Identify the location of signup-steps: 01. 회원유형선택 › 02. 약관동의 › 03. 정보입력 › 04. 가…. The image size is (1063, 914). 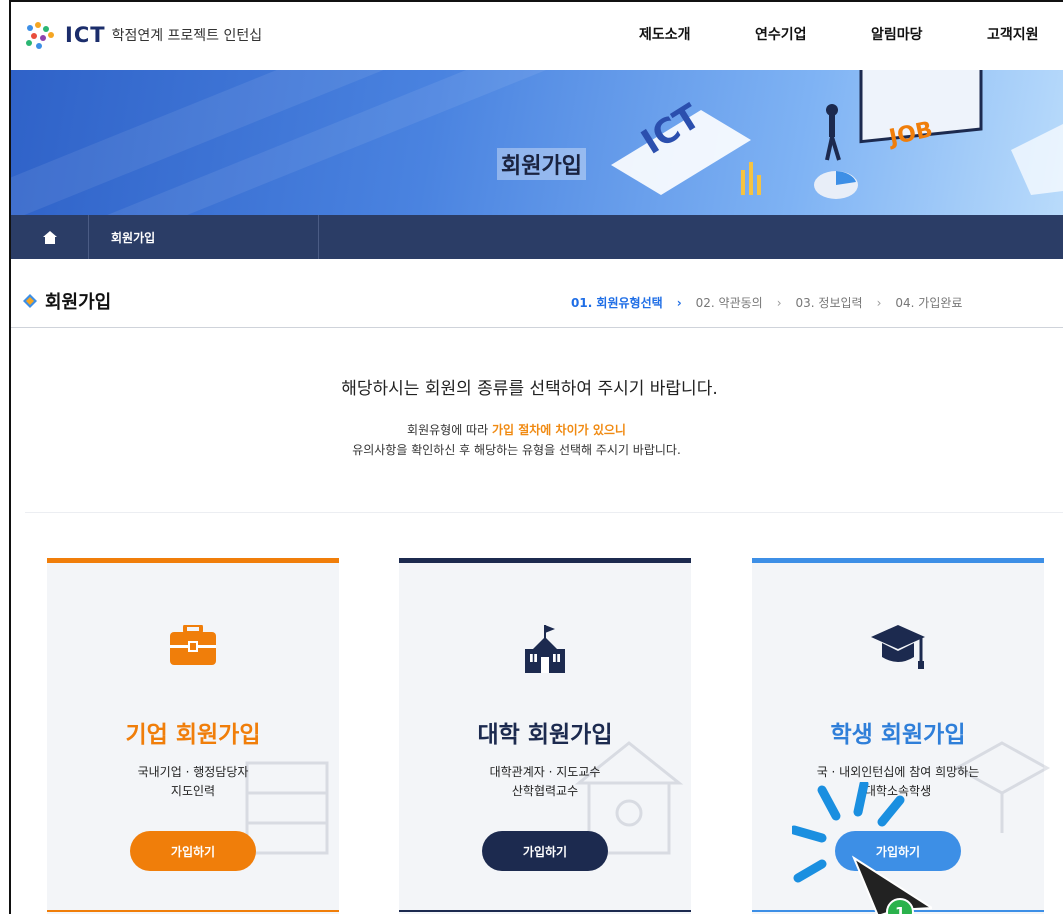
(773, 302).